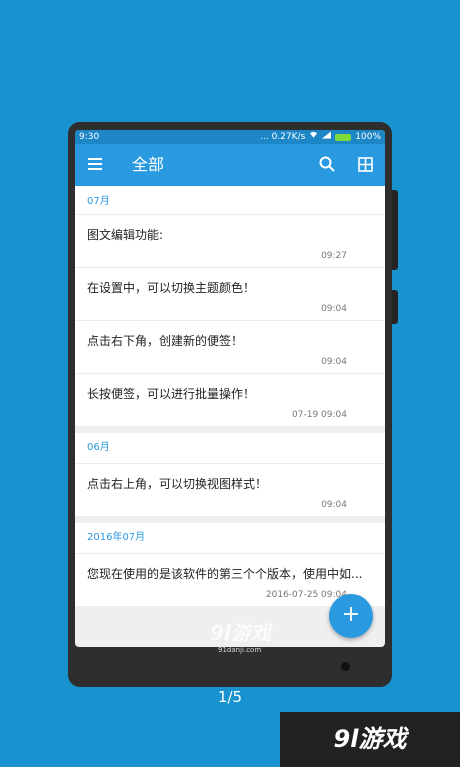 The height and width of the screenshot is (767, 460). I want to click on note-text: 长按便签，可以进行批量操作！, so click(171, 394).